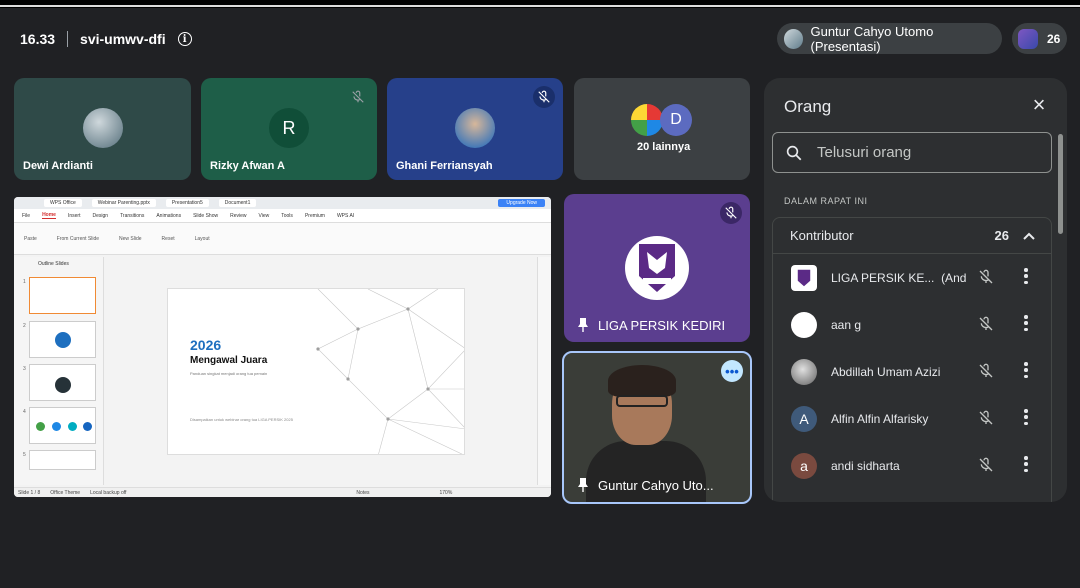  Describe the element at coordinates (24, 282) in the screenshot. I see `thumb-number: 1` at that location.